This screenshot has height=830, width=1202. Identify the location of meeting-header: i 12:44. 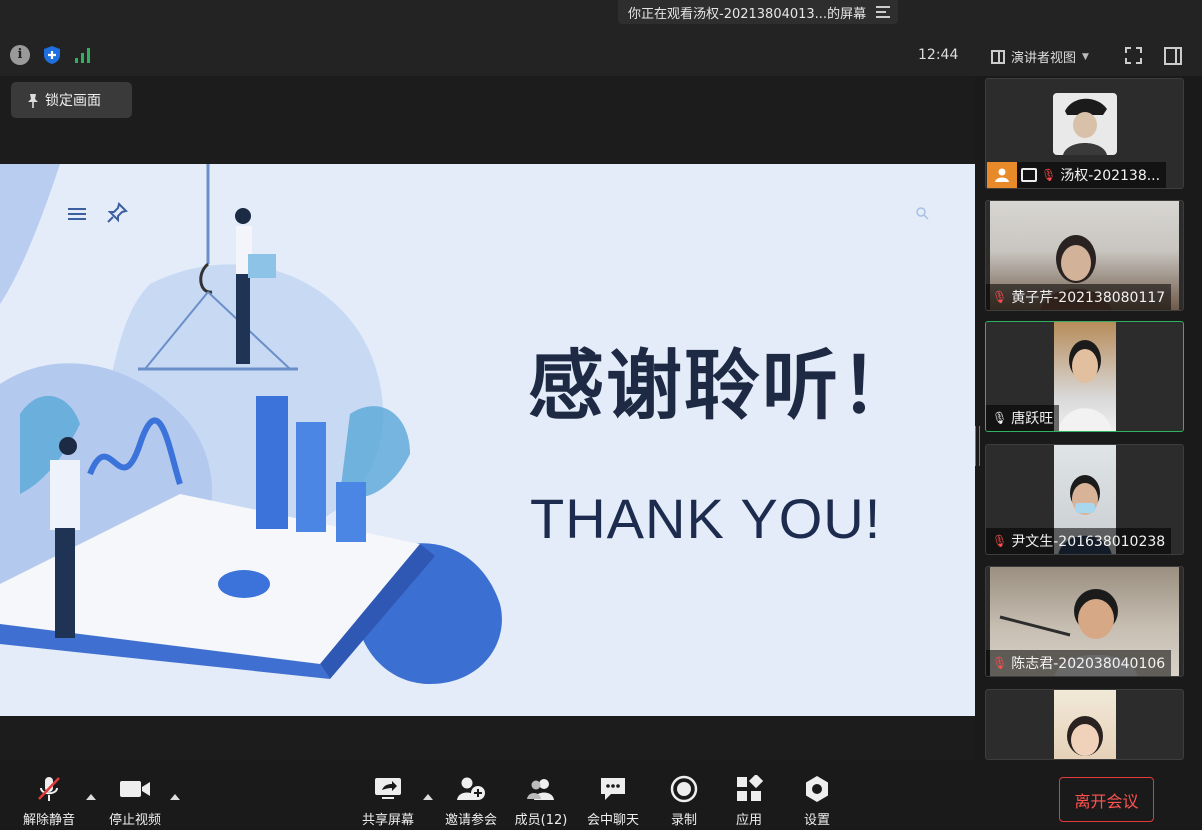
(487, 56).